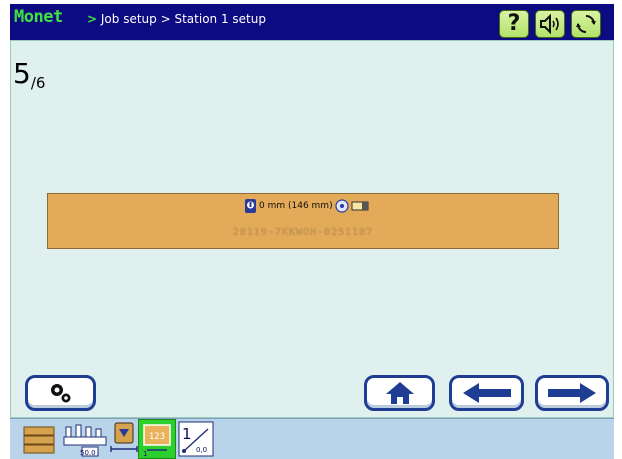 The height and width of the screenshot is (459, 622). I want to click on message-info: 0 mm (146 mm), so click(306, 206).